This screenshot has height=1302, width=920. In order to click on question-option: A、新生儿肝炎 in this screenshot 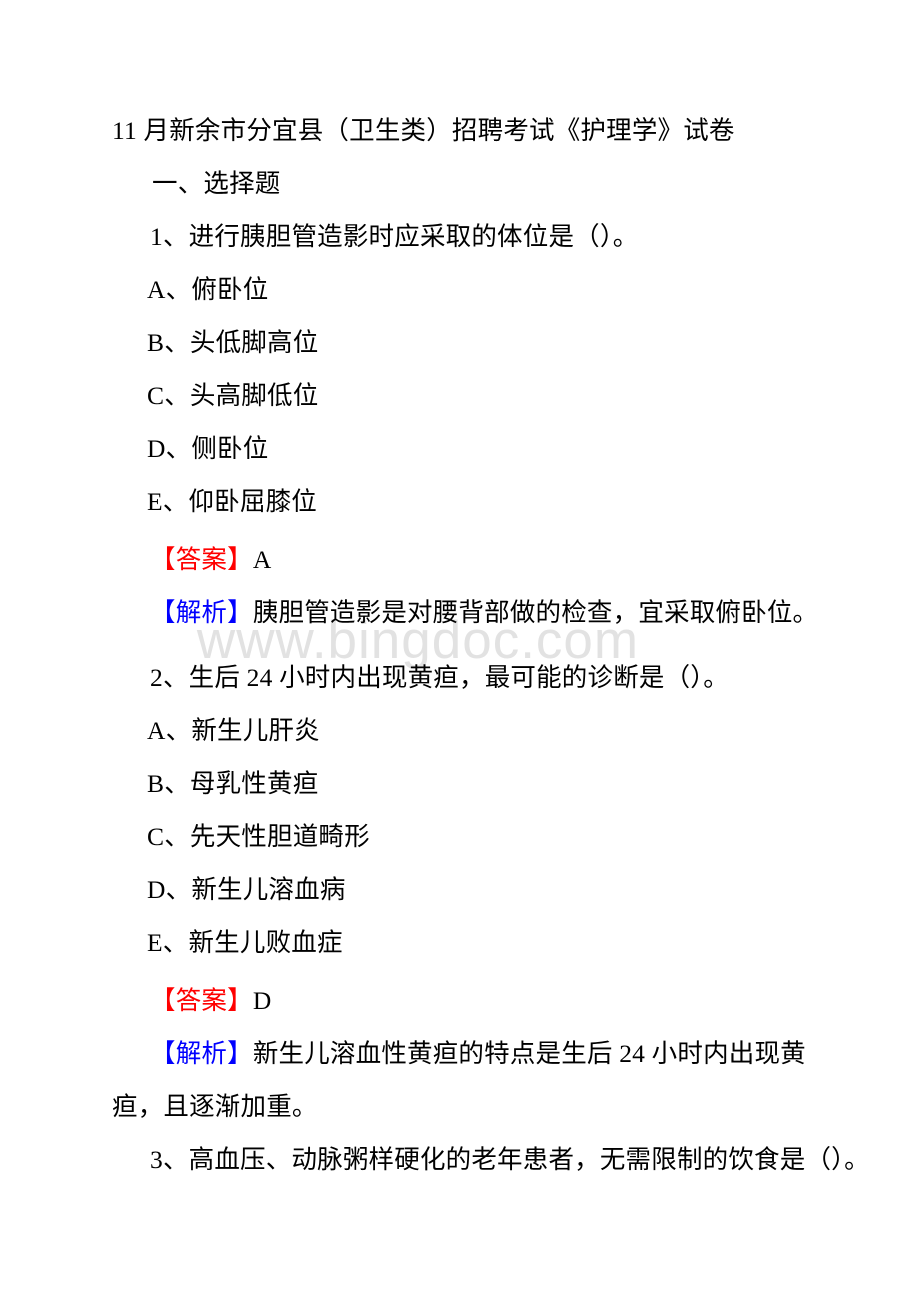, I will do `click(233, 730)`.